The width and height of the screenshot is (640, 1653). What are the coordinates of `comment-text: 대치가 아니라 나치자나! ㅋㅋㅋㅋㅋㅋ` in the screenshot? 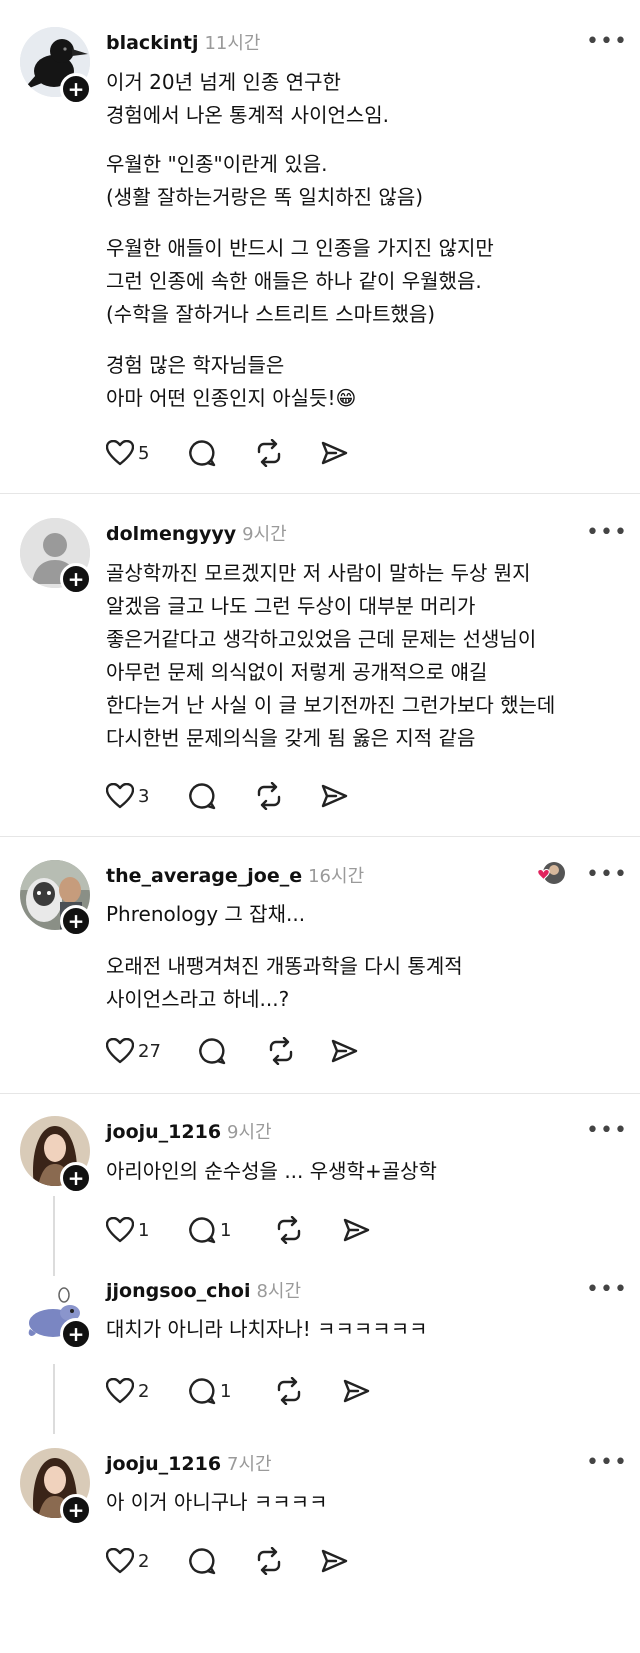 It's located at (267, 1329).